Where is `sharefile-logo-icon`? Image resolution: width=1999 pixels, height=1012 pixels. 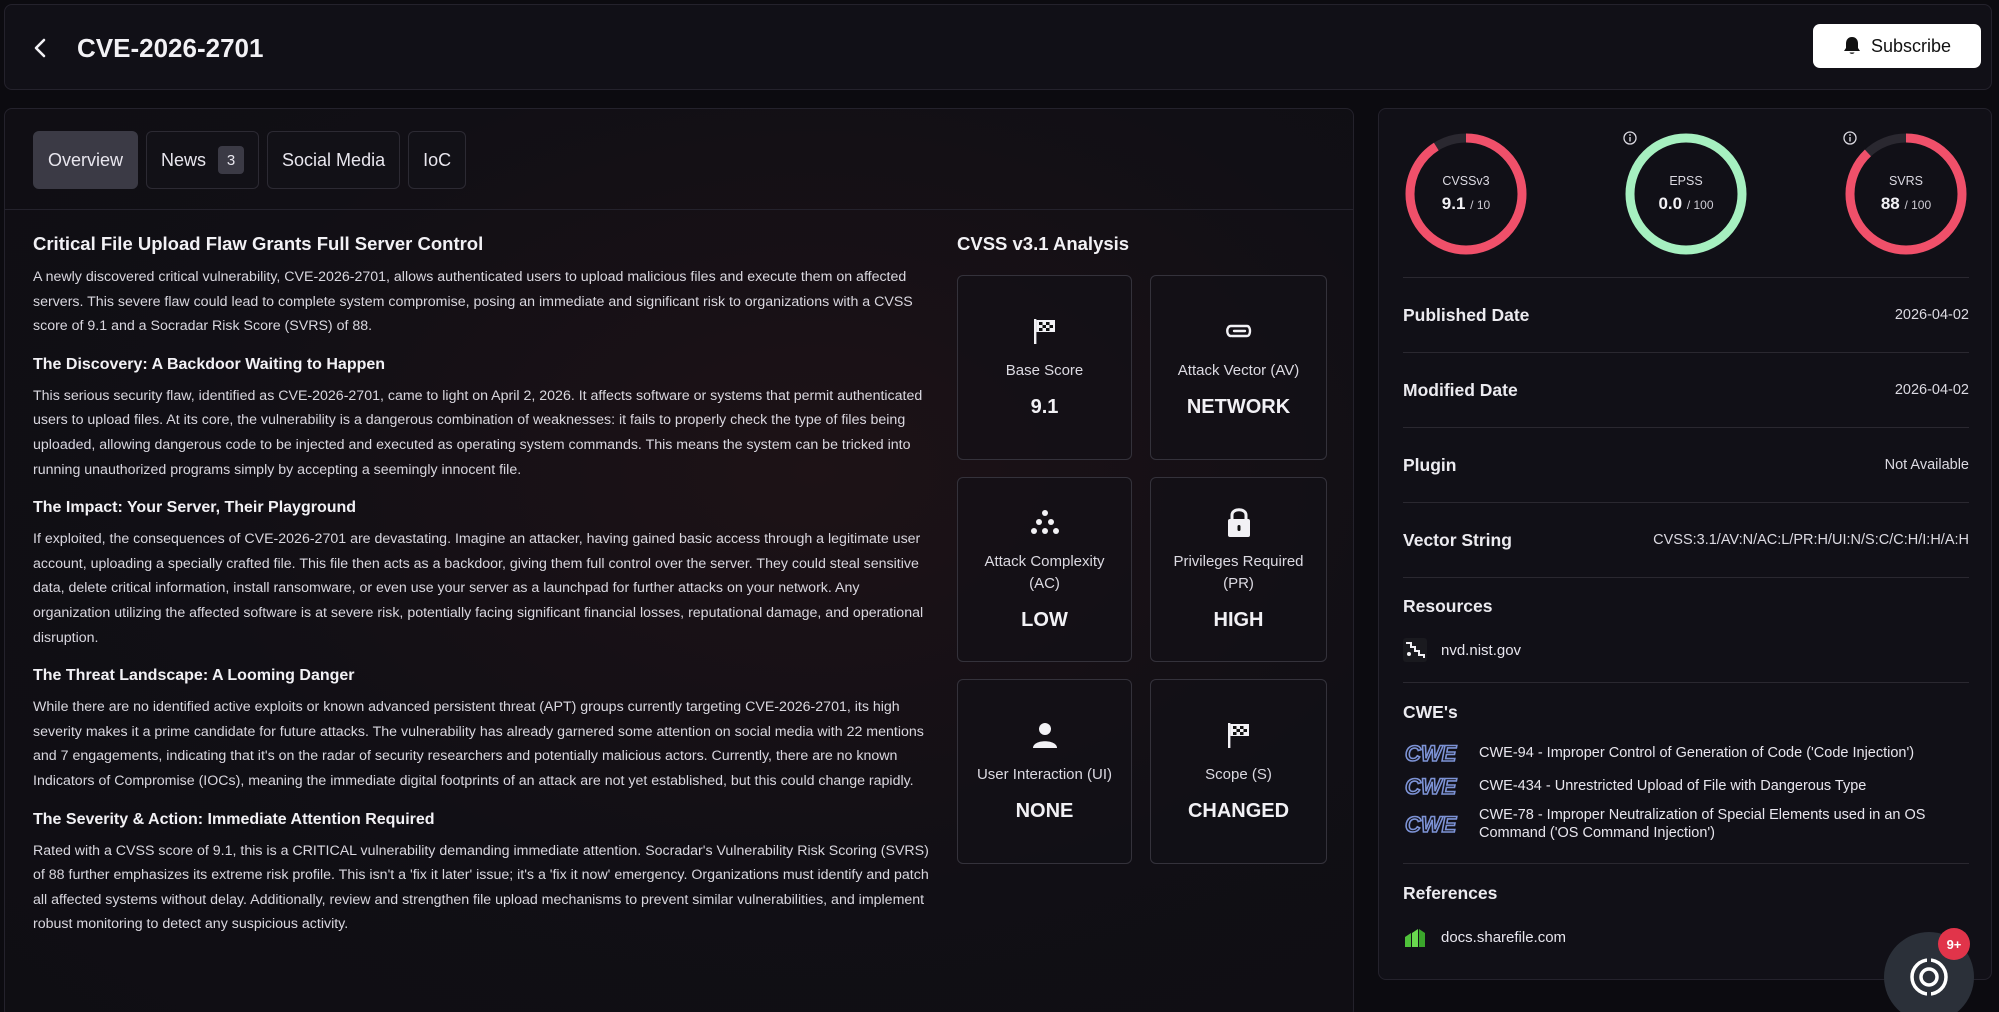
sharefile-logo-icon is located at coordinates (1415, 938).